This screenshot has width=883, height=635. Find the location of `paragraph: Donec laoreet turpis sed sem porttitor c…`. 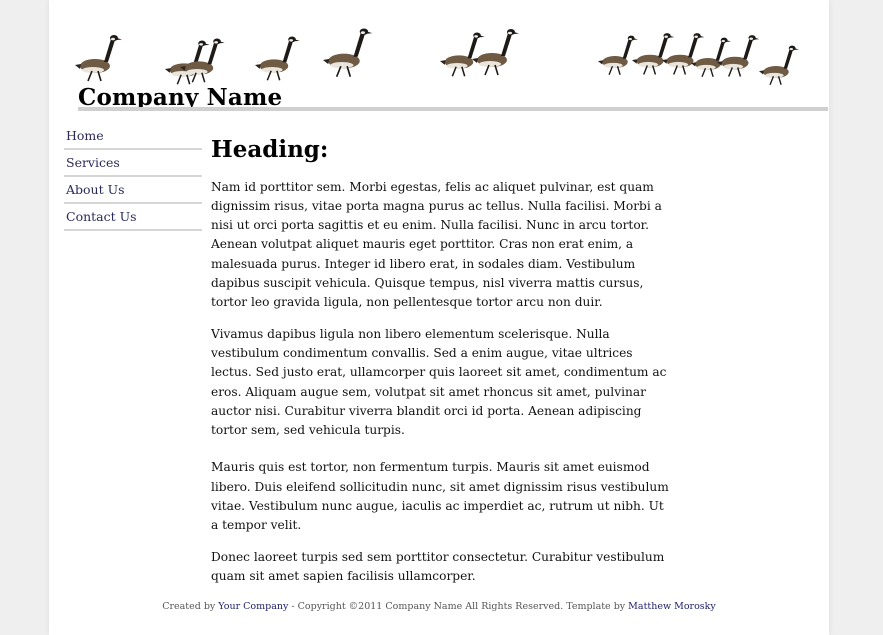

paragraph: Donec laoreet turpis sed sem porttitor c… is located at coordinates (438, 566).